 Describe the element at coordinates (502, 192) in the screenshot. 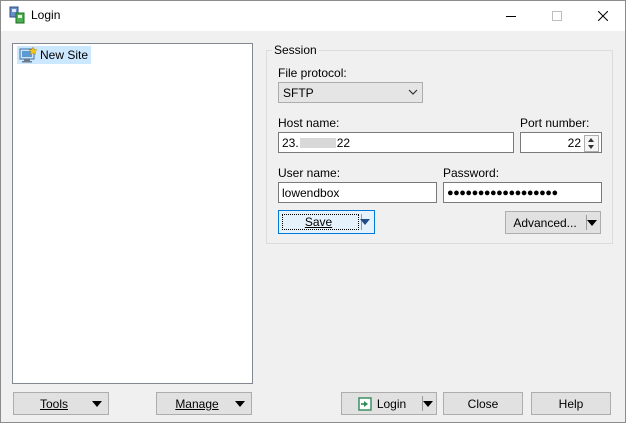

I see `password-value: ●●●●●●●●●●●●●●●●●●` at that location.